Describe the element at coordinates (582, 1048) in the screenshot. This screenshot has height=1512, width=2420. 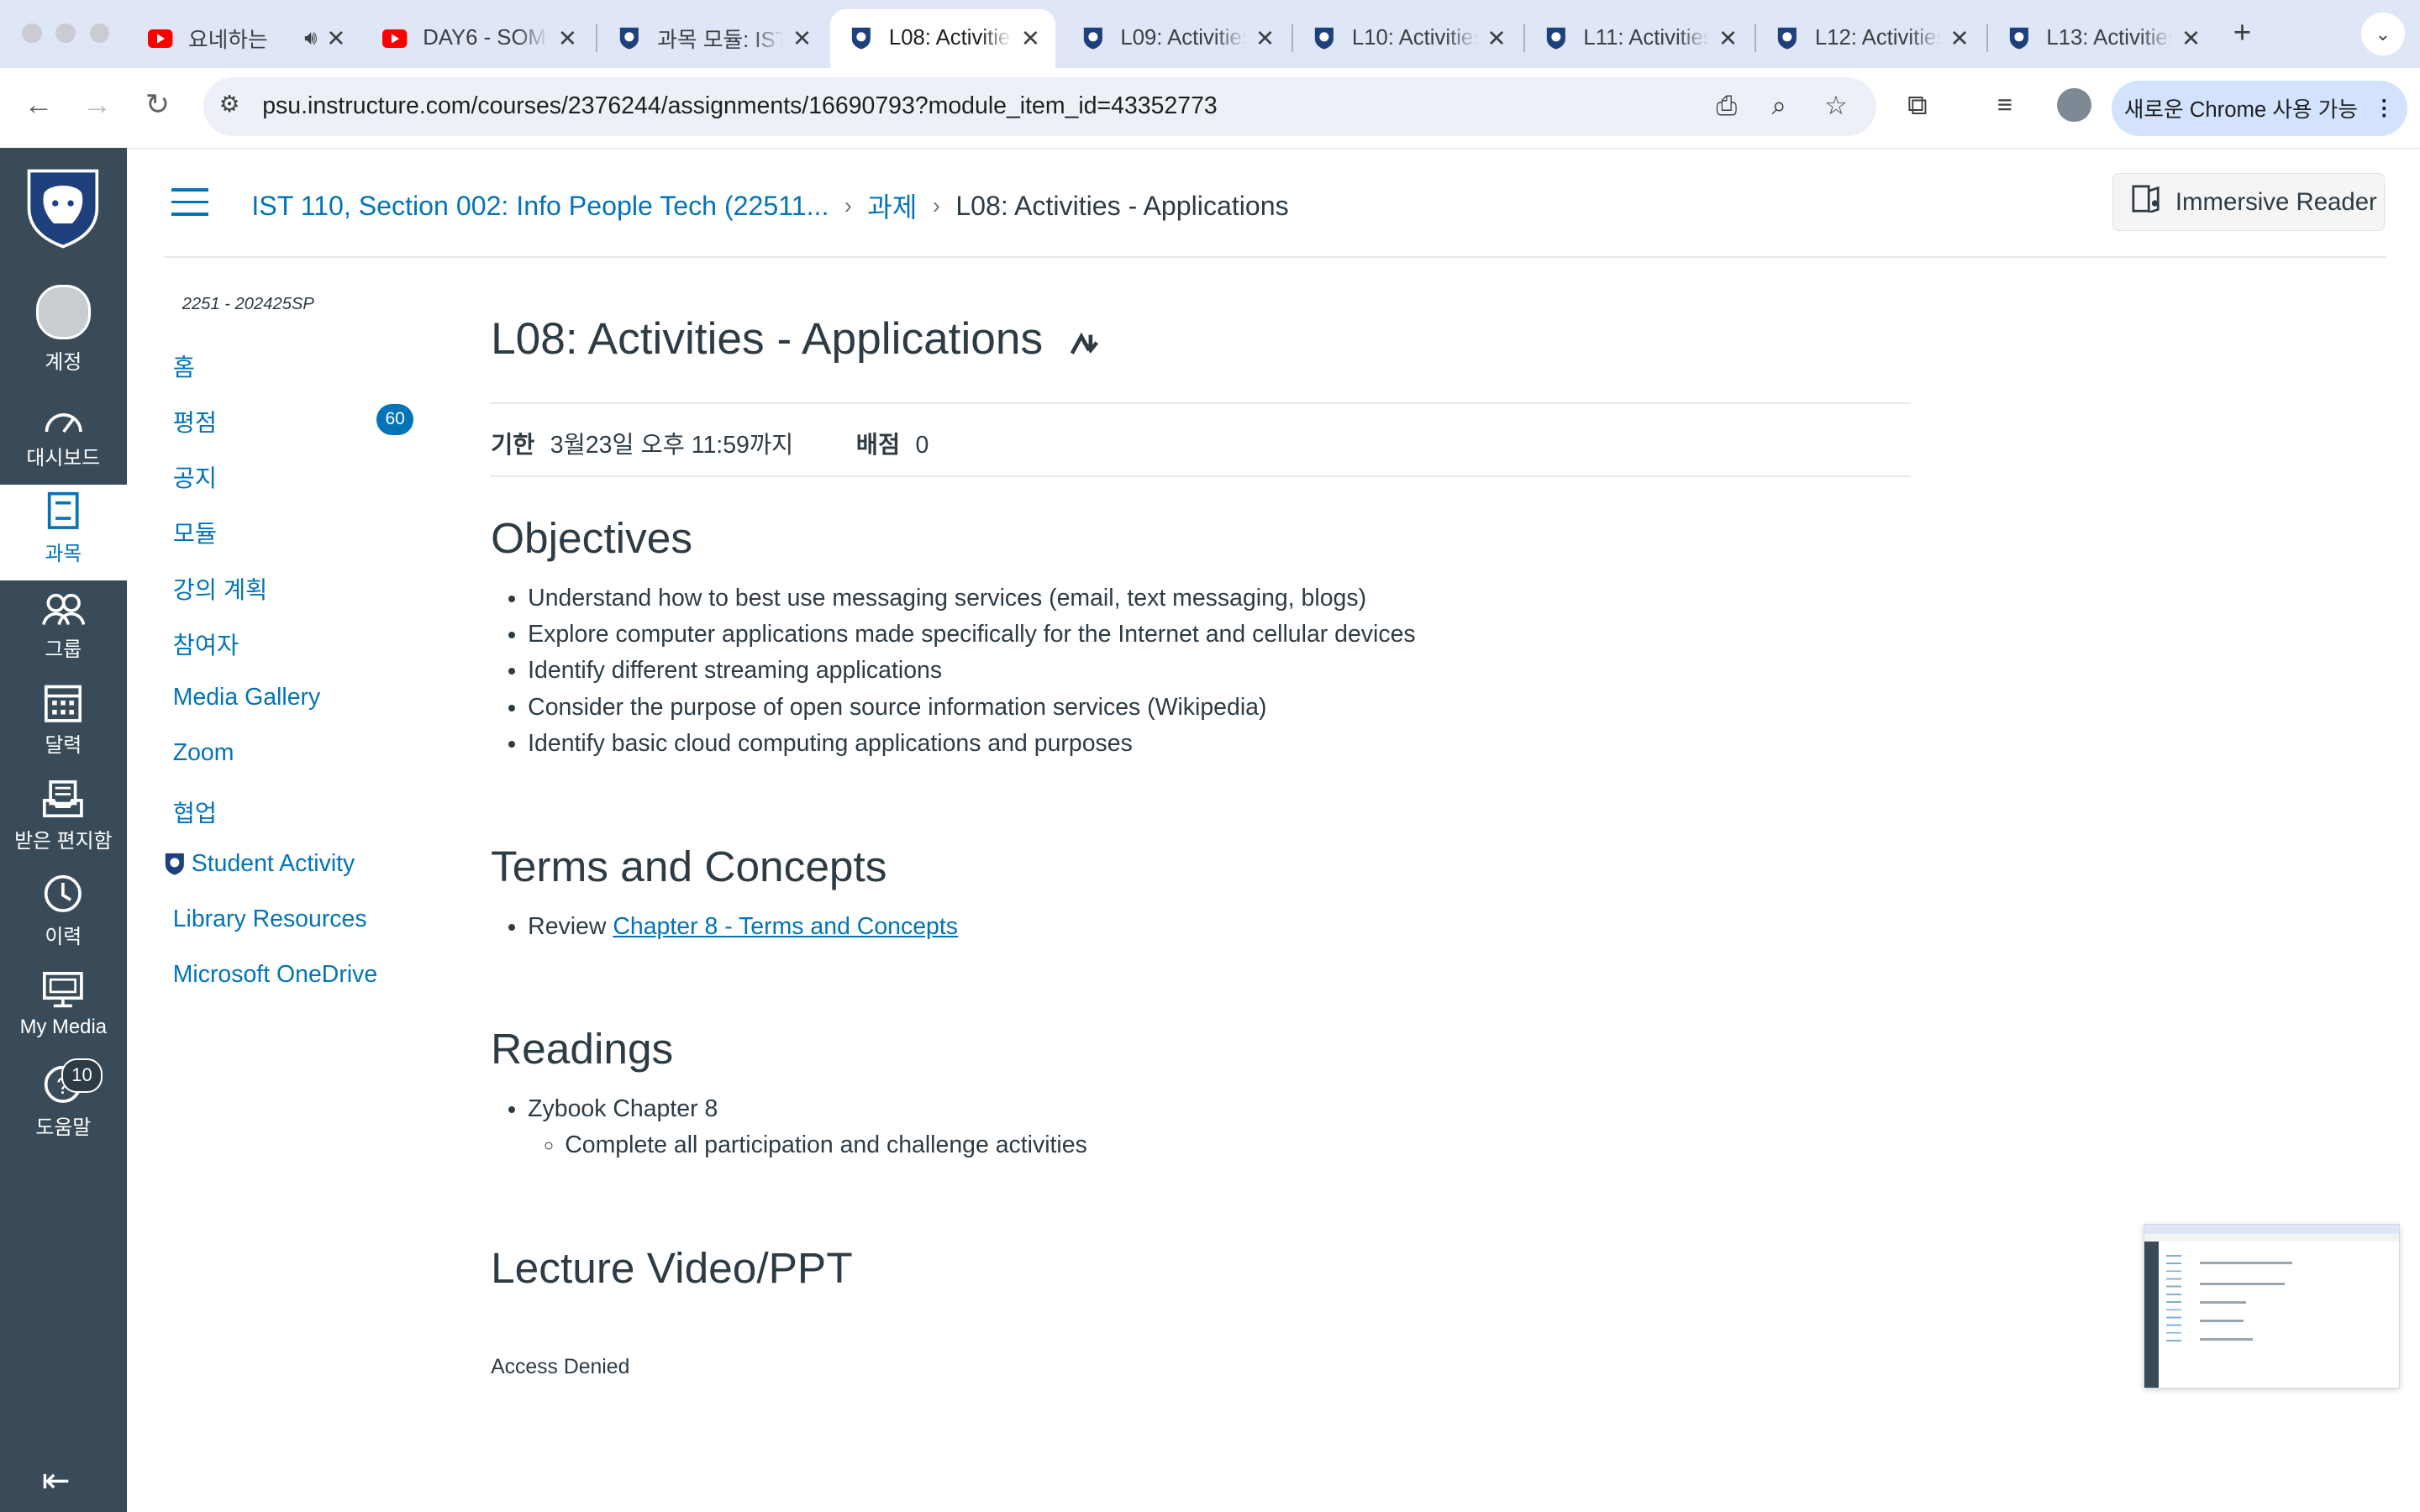
I see `readings-heading: Readings` at that location.